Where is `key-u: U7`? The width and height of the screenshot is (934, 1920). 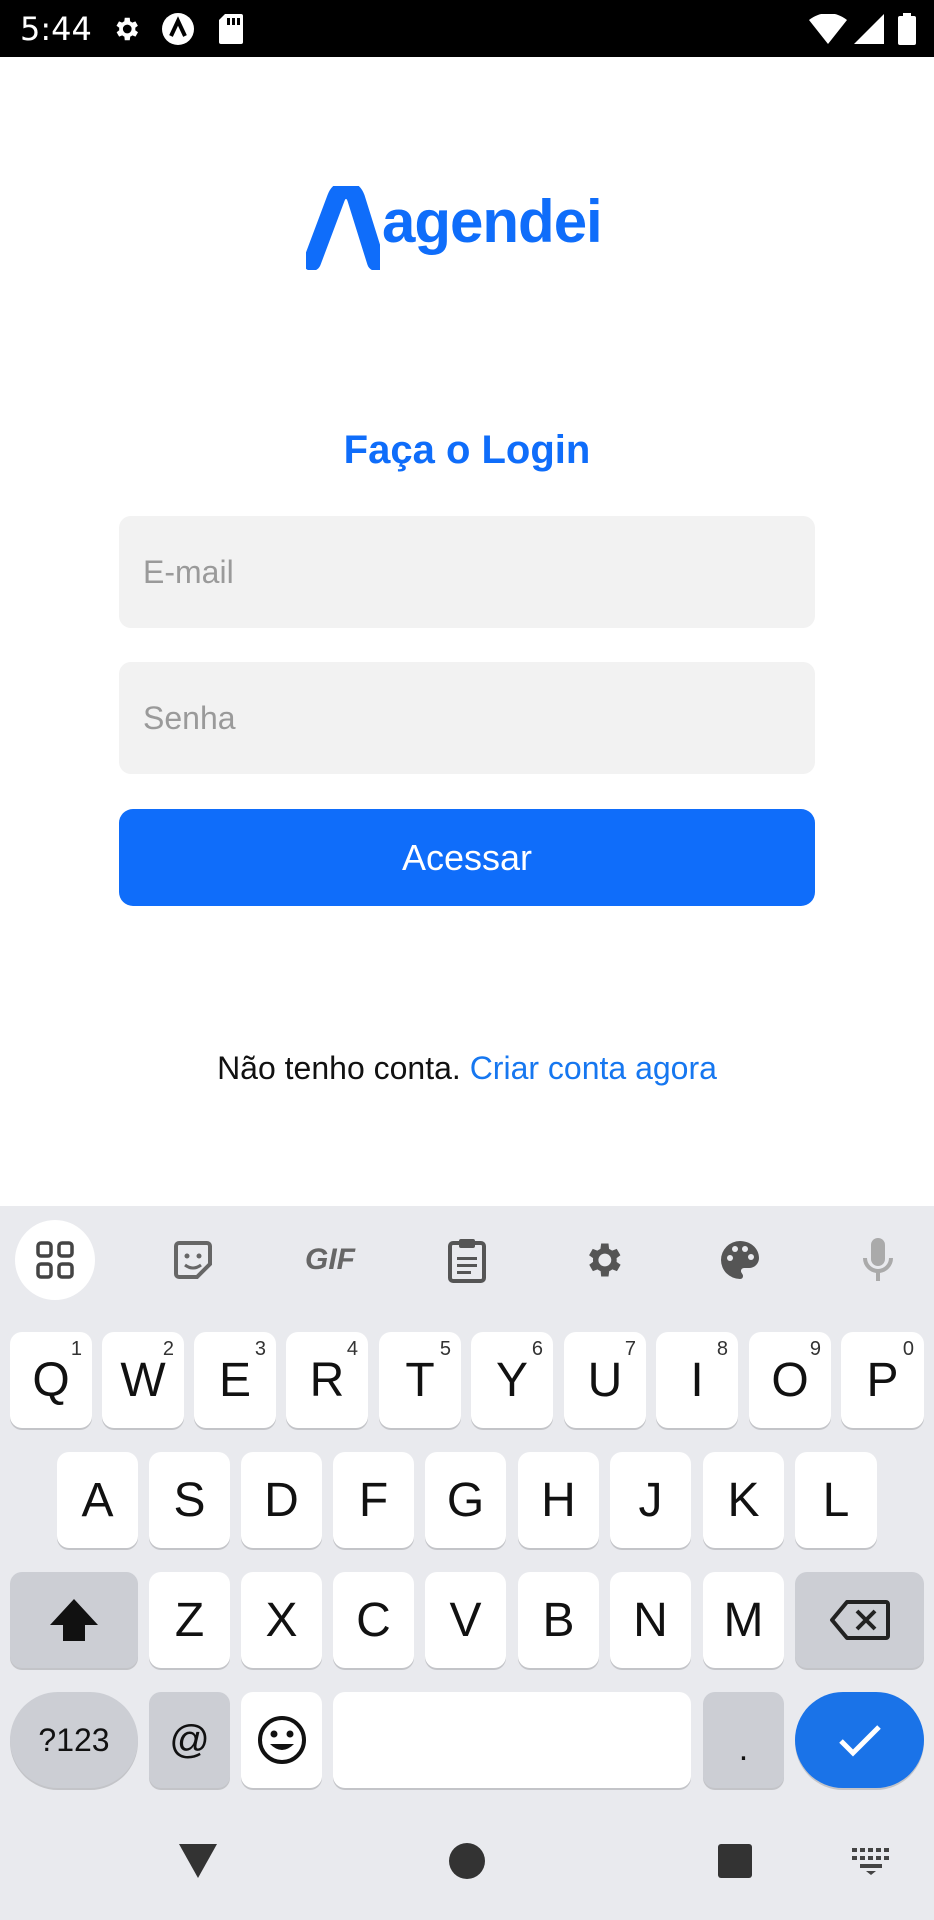 key-u: U7 is located at coordinates (605, 1380).